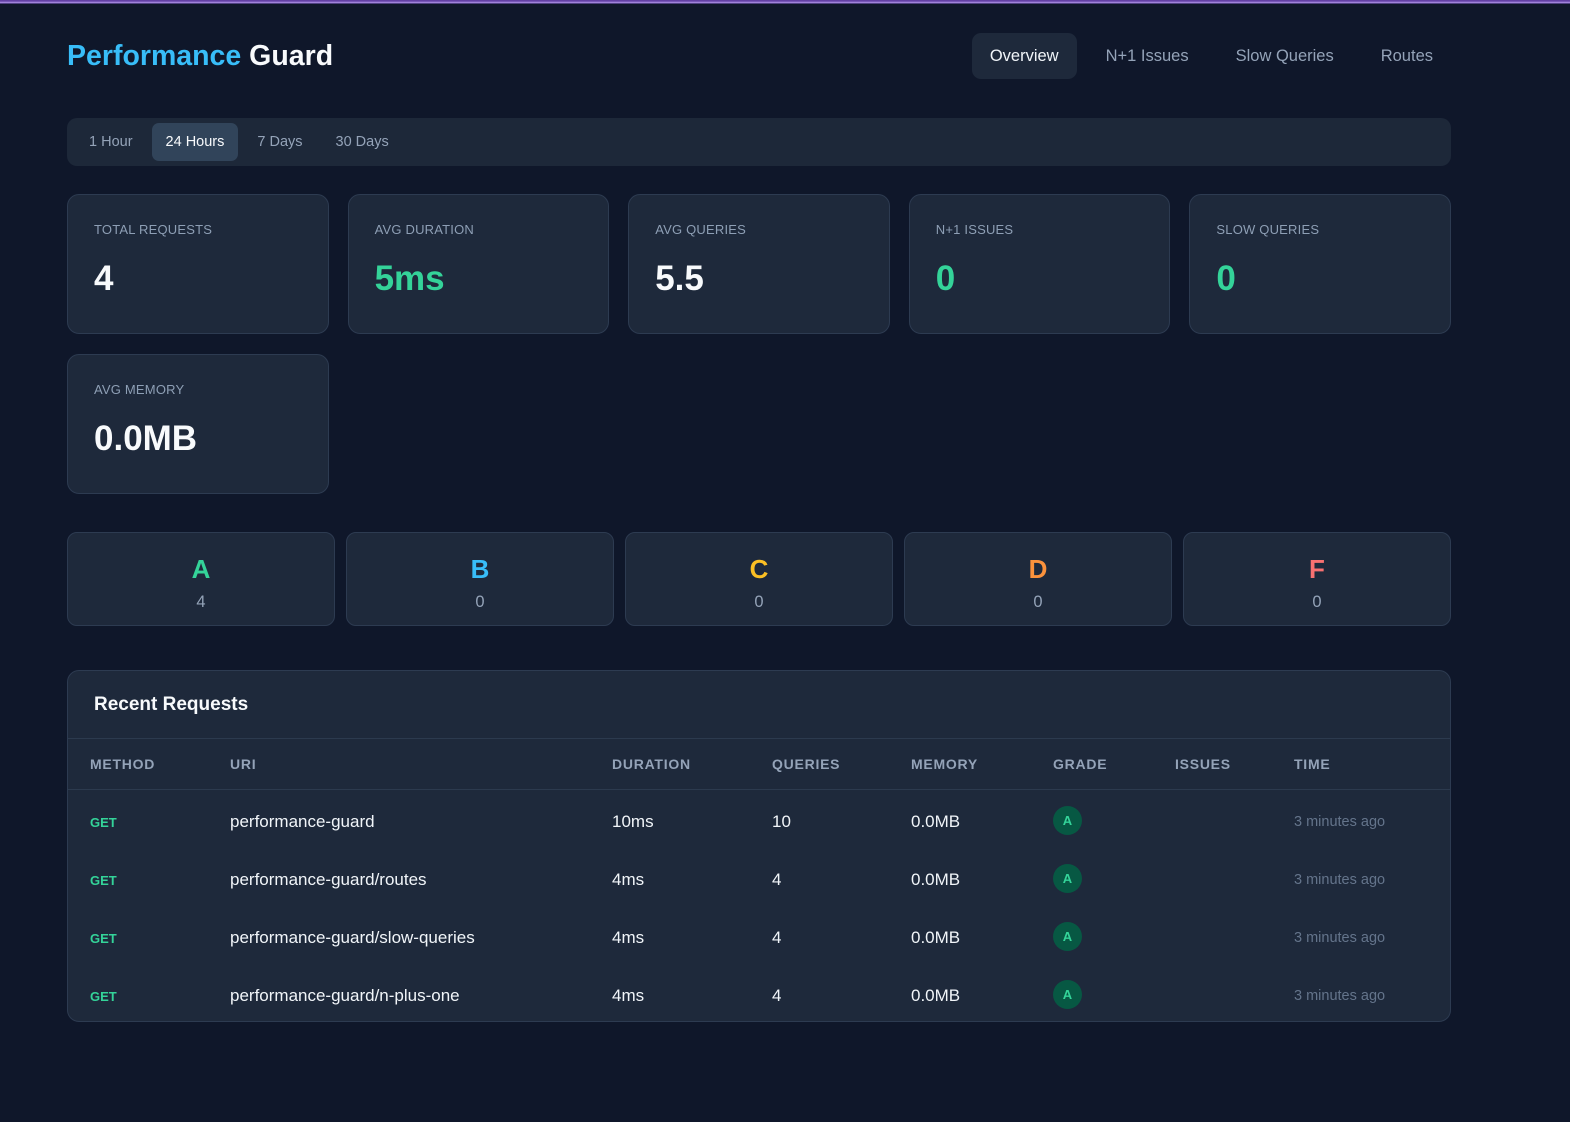 Image resolution: width=1570 pixels, height=1122 pixels. Describe the element at coordinates (201, 602) in the screenshot. I see `grade-count: 4` at that location.